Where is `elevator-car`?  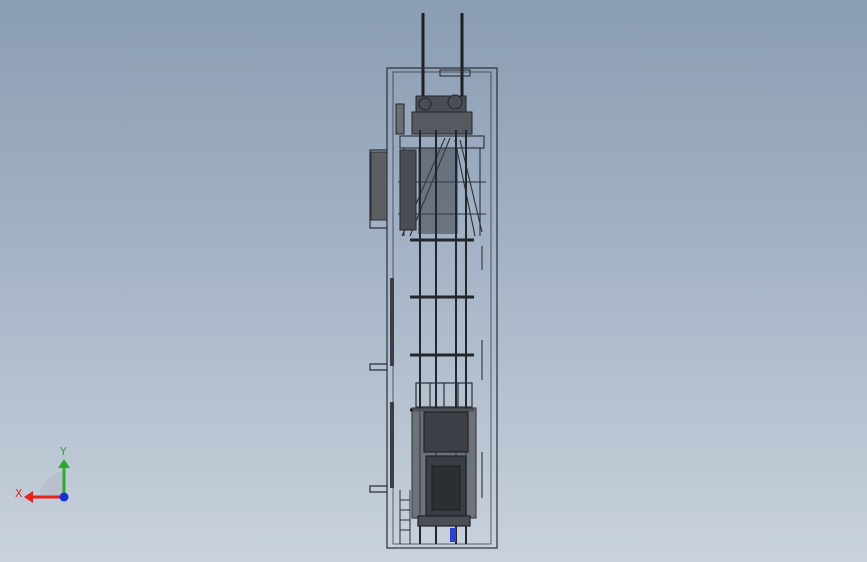 elevator-car is located at coordinates (444, 467).